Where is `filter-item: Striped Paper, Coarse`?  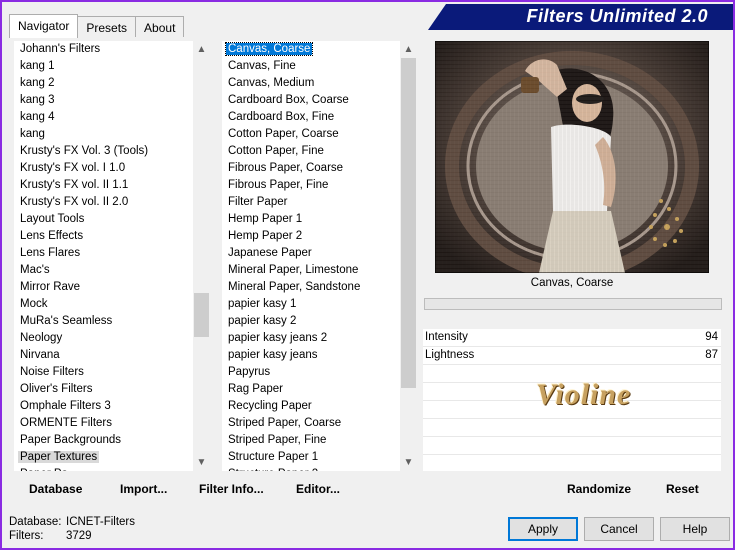 filter-item: Striped Paper, Coarse is located at coordinates (311, 423).